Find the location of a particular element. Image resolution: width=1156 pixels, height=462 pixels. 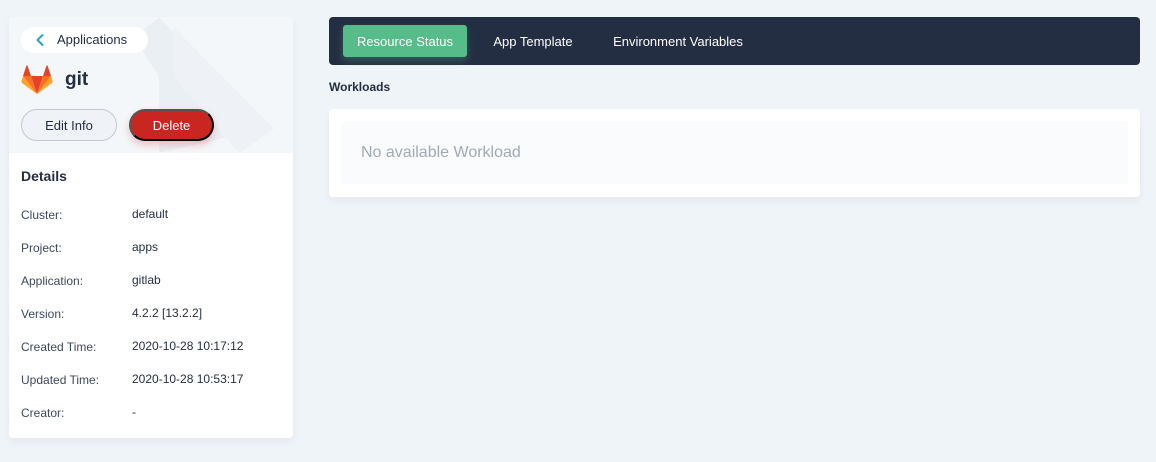

detail-value: 2020-10-28 10:17:12 is located at coordinates (188, 346).